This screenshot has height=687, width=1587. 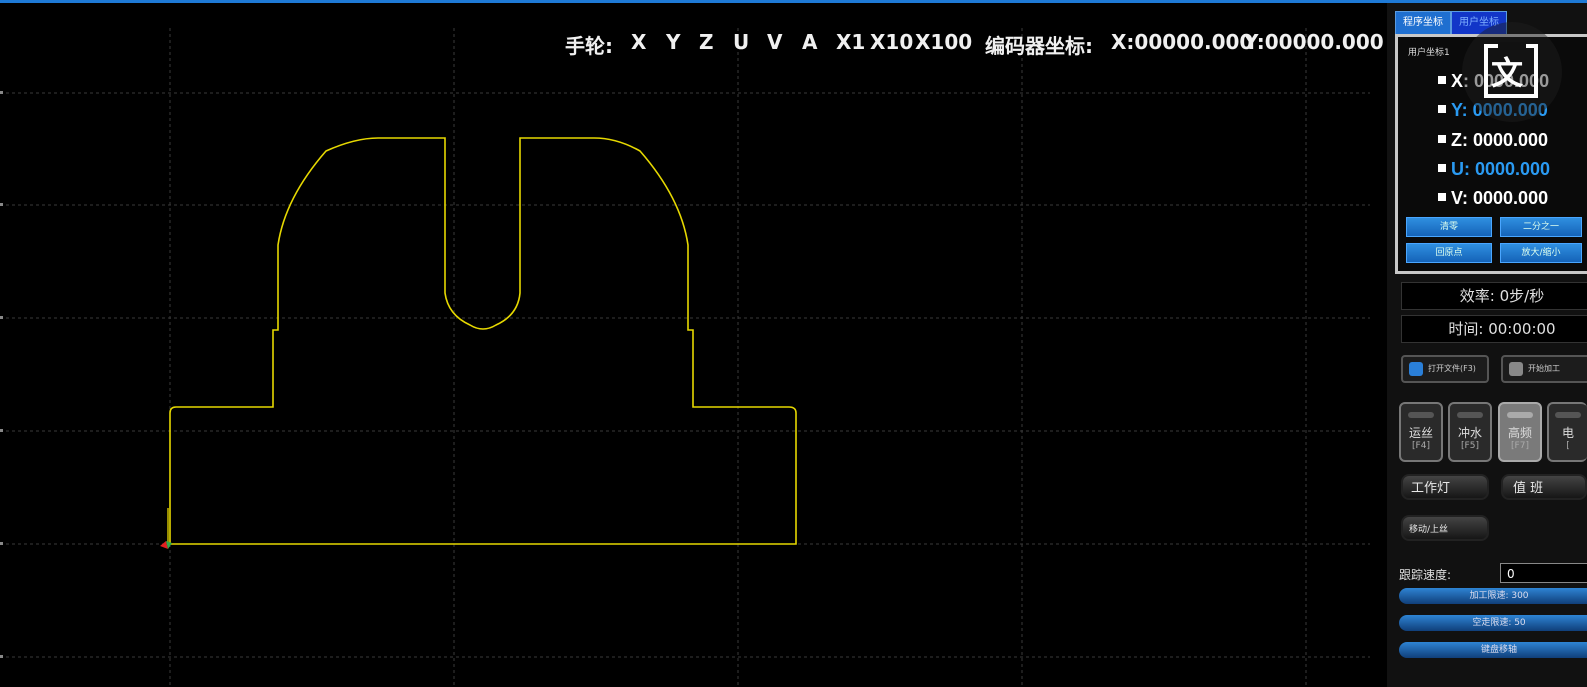 I want to click on translate-icon: 文, so click(x=1512, y=72).